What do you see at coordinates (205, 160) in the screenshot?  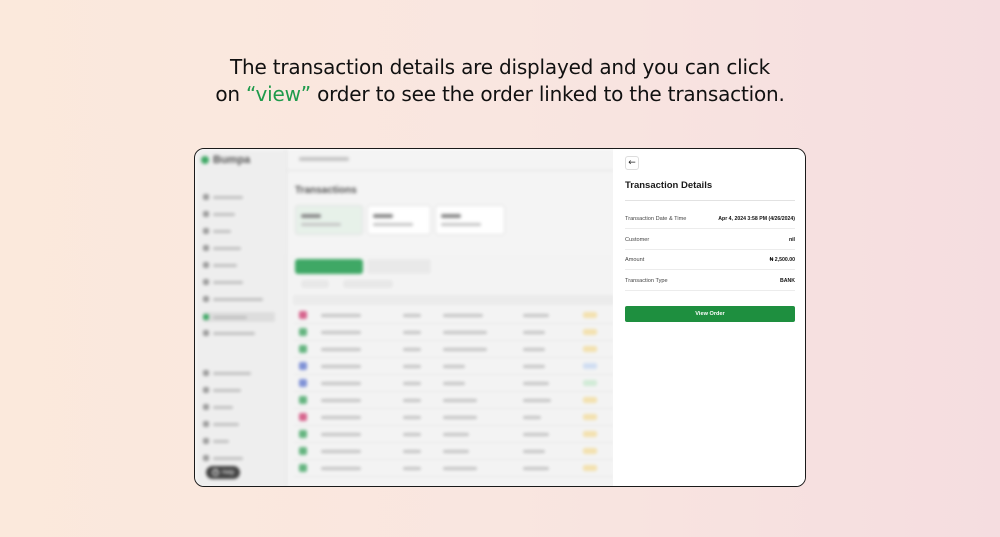 I see `brand-logo-icon` at bounding box center [205, 160].